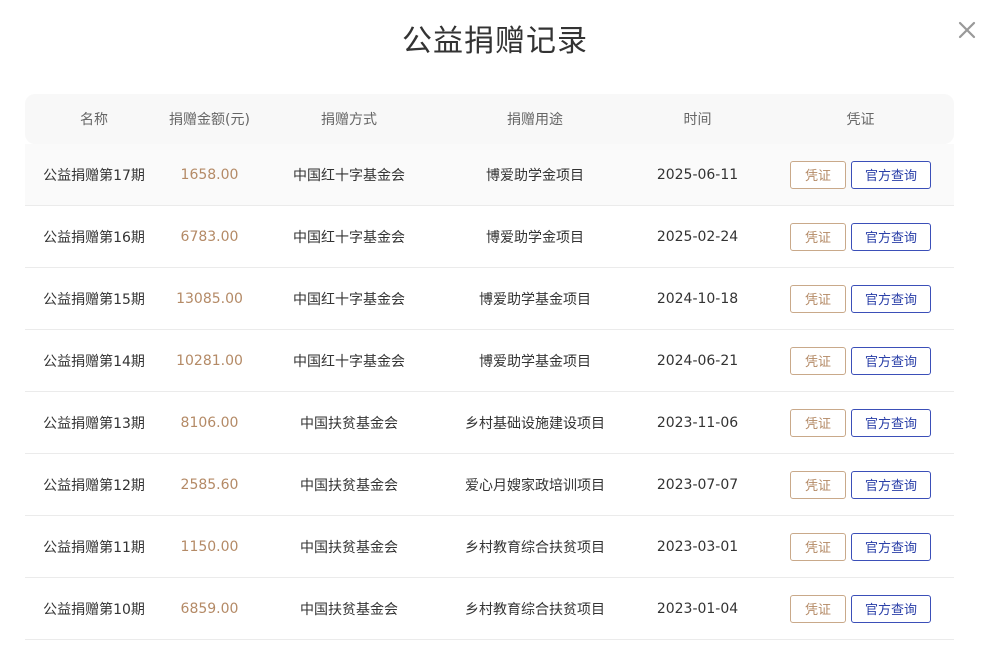 The image size is (990, 659). What do you see at coordinates (94, 237) in the screenshot?
I see `donation-name: 公益捐赠第16期` at bounding box center [94, 237].